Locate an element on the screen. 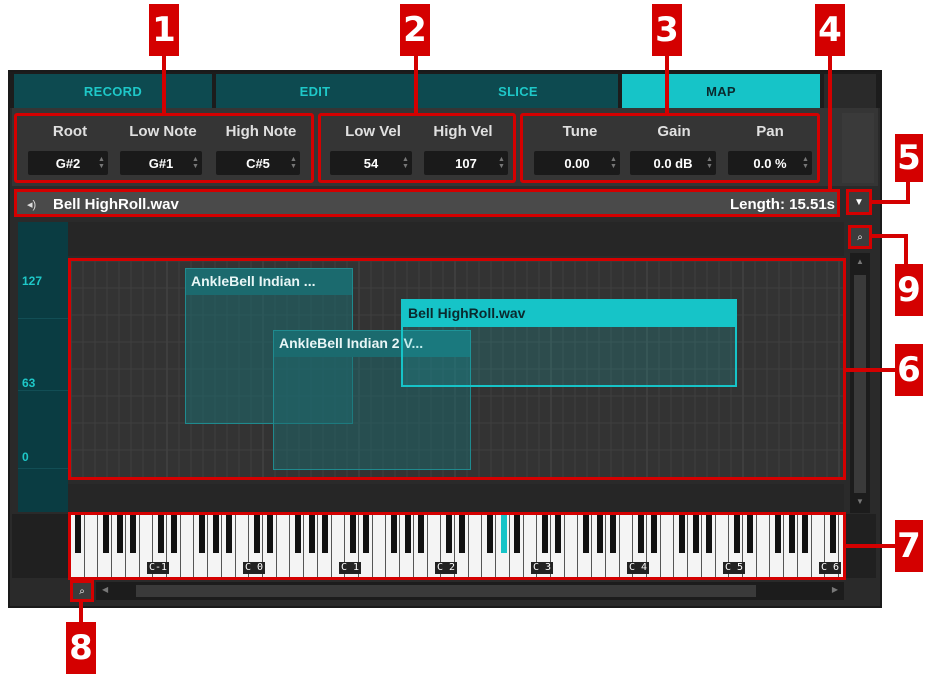  horizontal-scrollbar: ◀ ▶ is located at coordinates (470, 591).